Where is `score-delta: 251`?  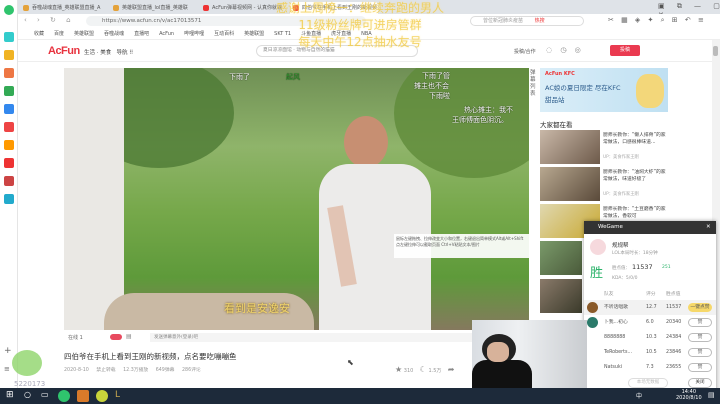
score-delta: 251 is located at coordinates (666, 267).